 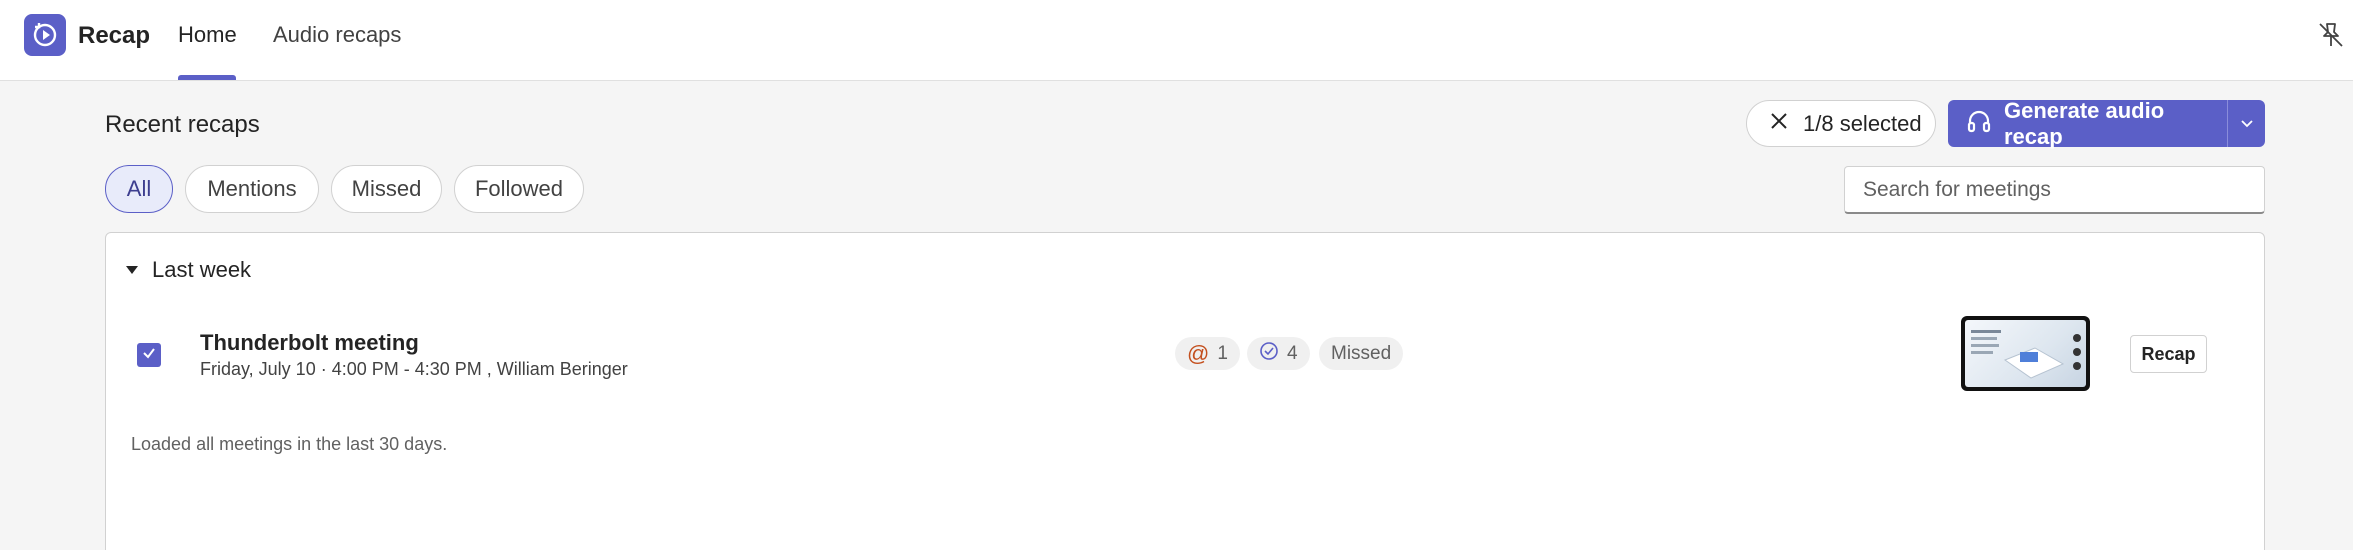 What do you see at coordinates (337, 35) in the screenshot?
I see `tab-audio-recaps: Audio recaps` at bounding box center [337, 35].